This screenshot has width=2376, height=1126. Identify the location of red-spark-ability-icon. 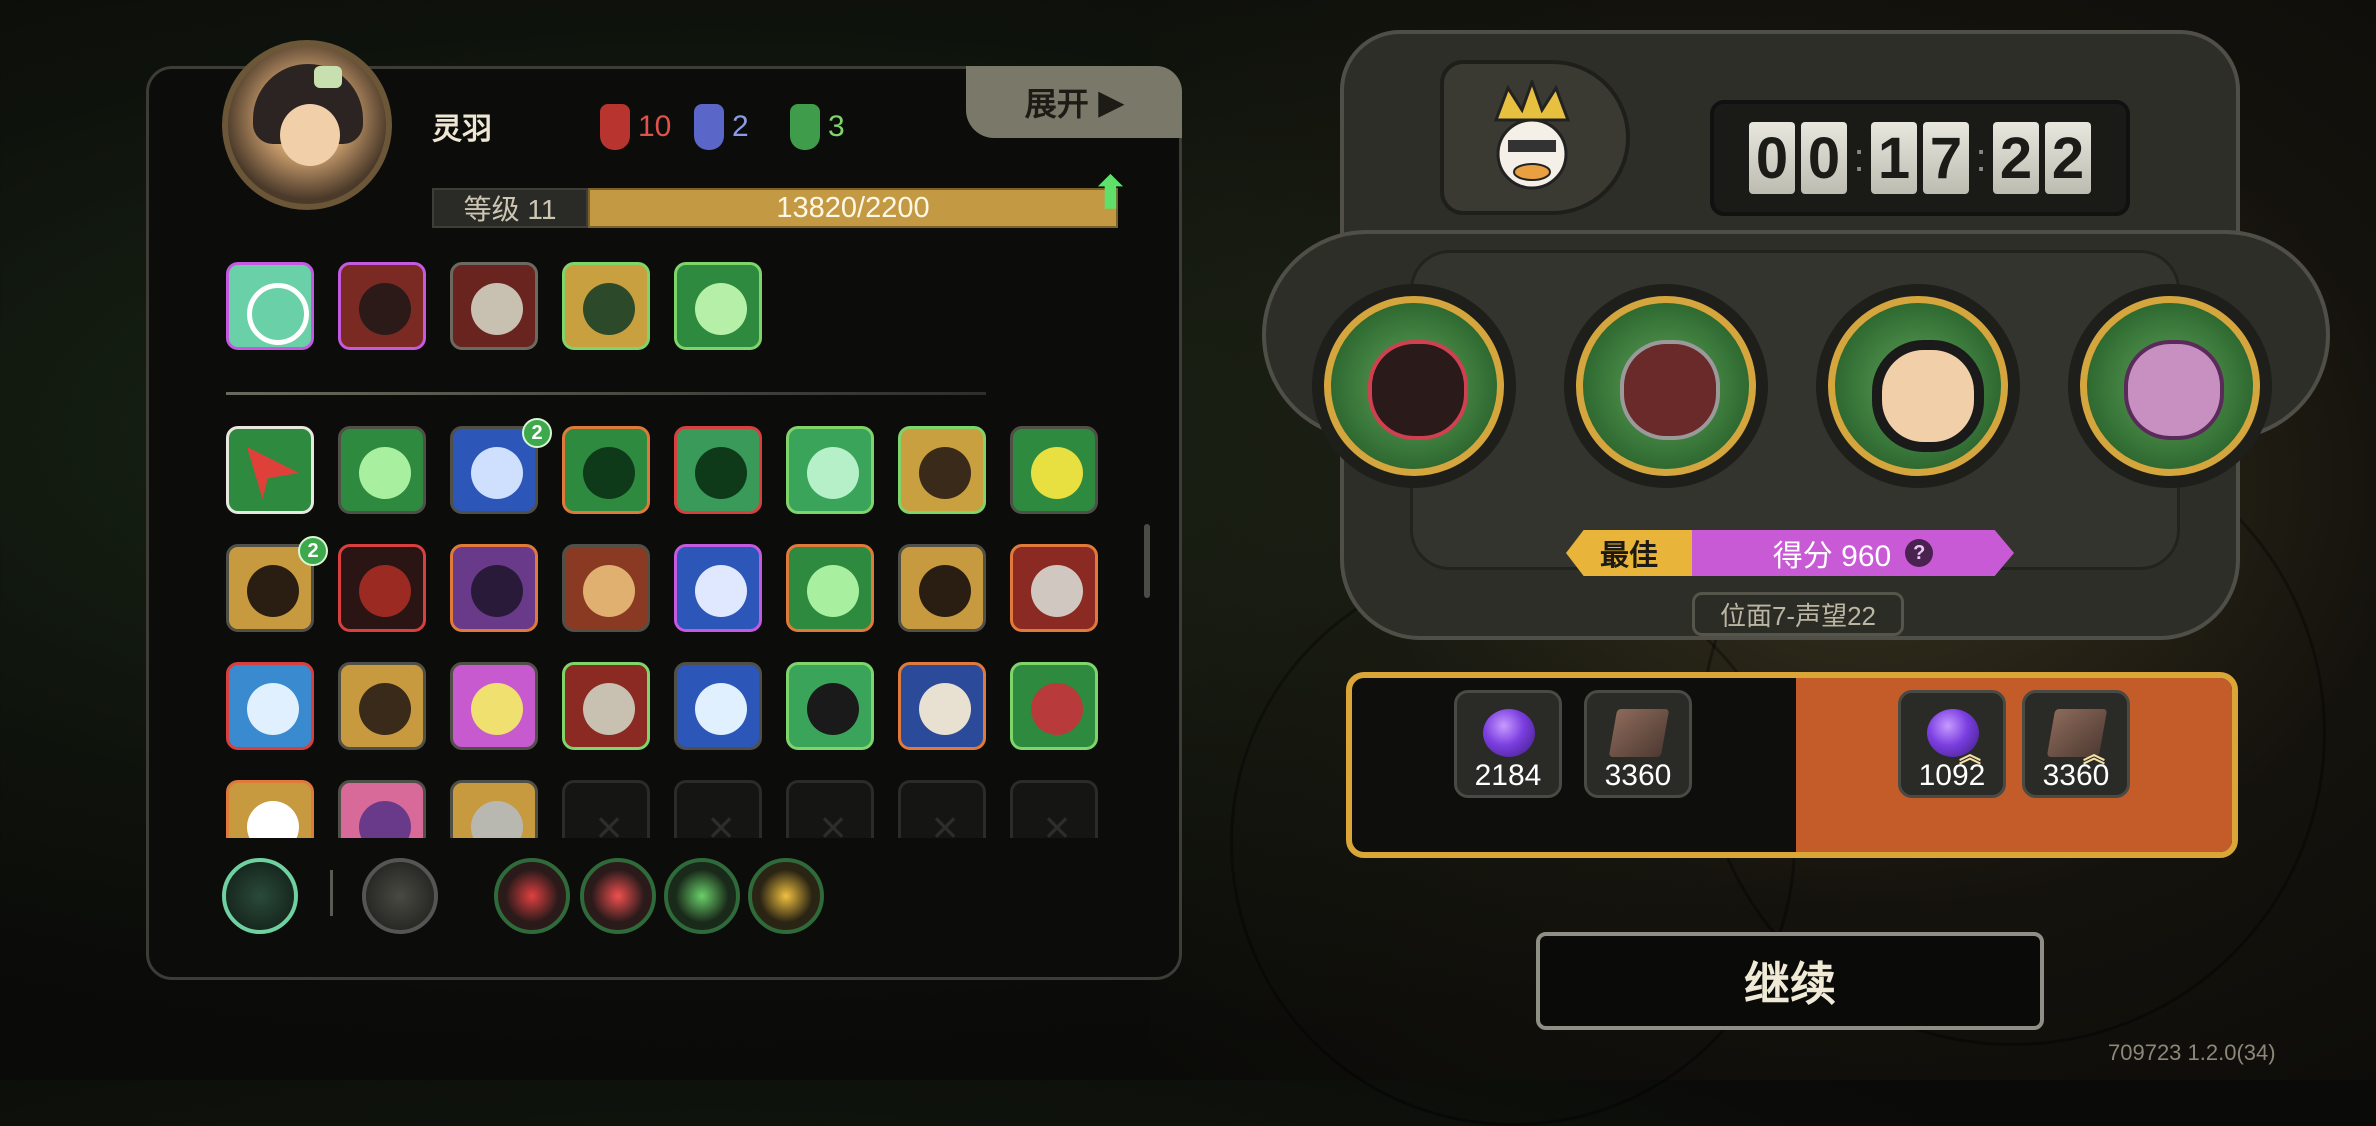
(618, 896).